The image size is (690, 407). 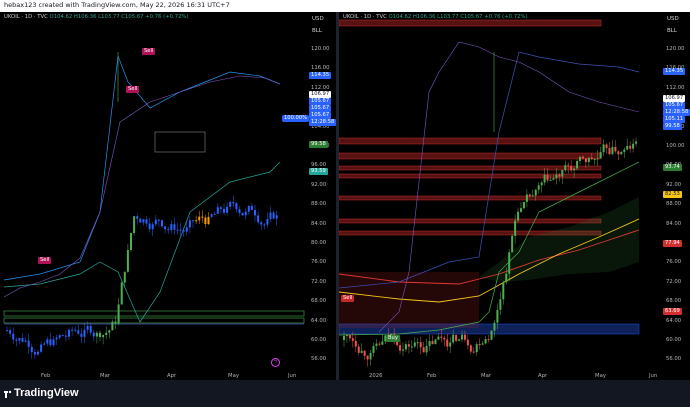 What do you see at coordinates (26, 17) in the screenshot?
I see `left-symbol: UKOIL · 1D · TVC` at bounding box center [26, 17].